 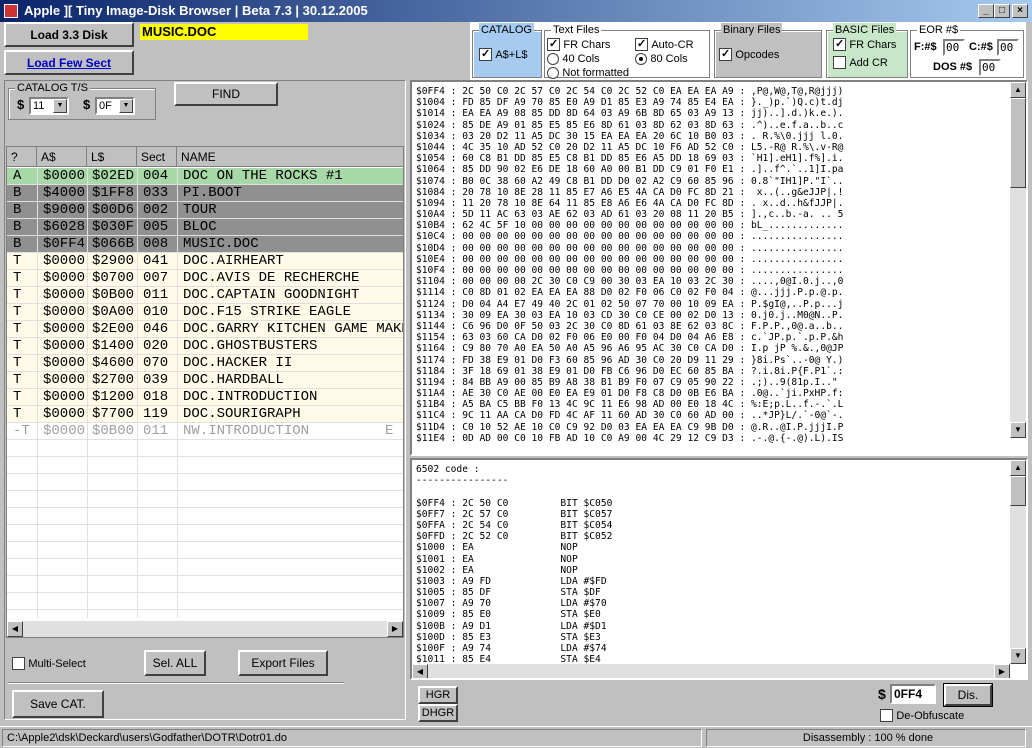 What do you see at coordinates (49, 106) in the screenshot?
I see `track-select: 11 ▼` at bounding box center [49, 106].